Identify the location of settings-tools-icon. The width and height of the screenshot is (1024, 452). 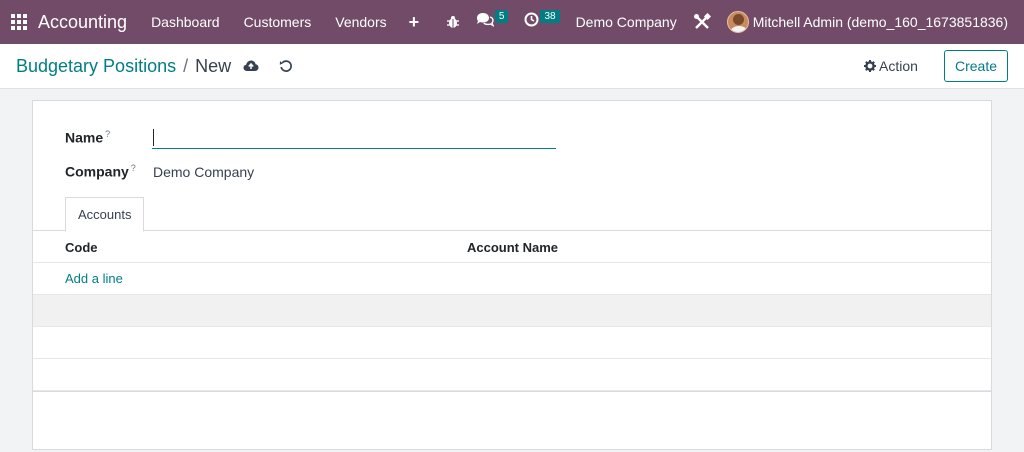
(702, 22).